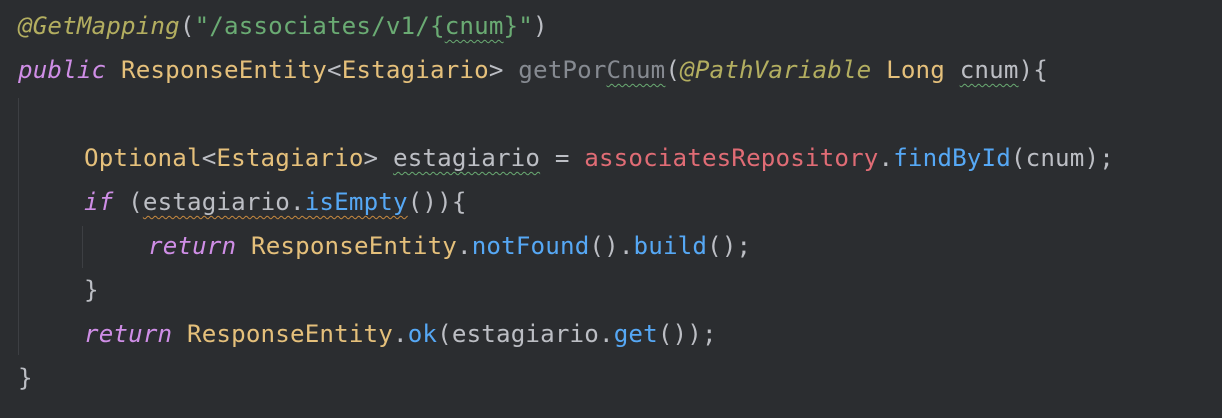  I want to click on paren-close: ), so click(540, 26).